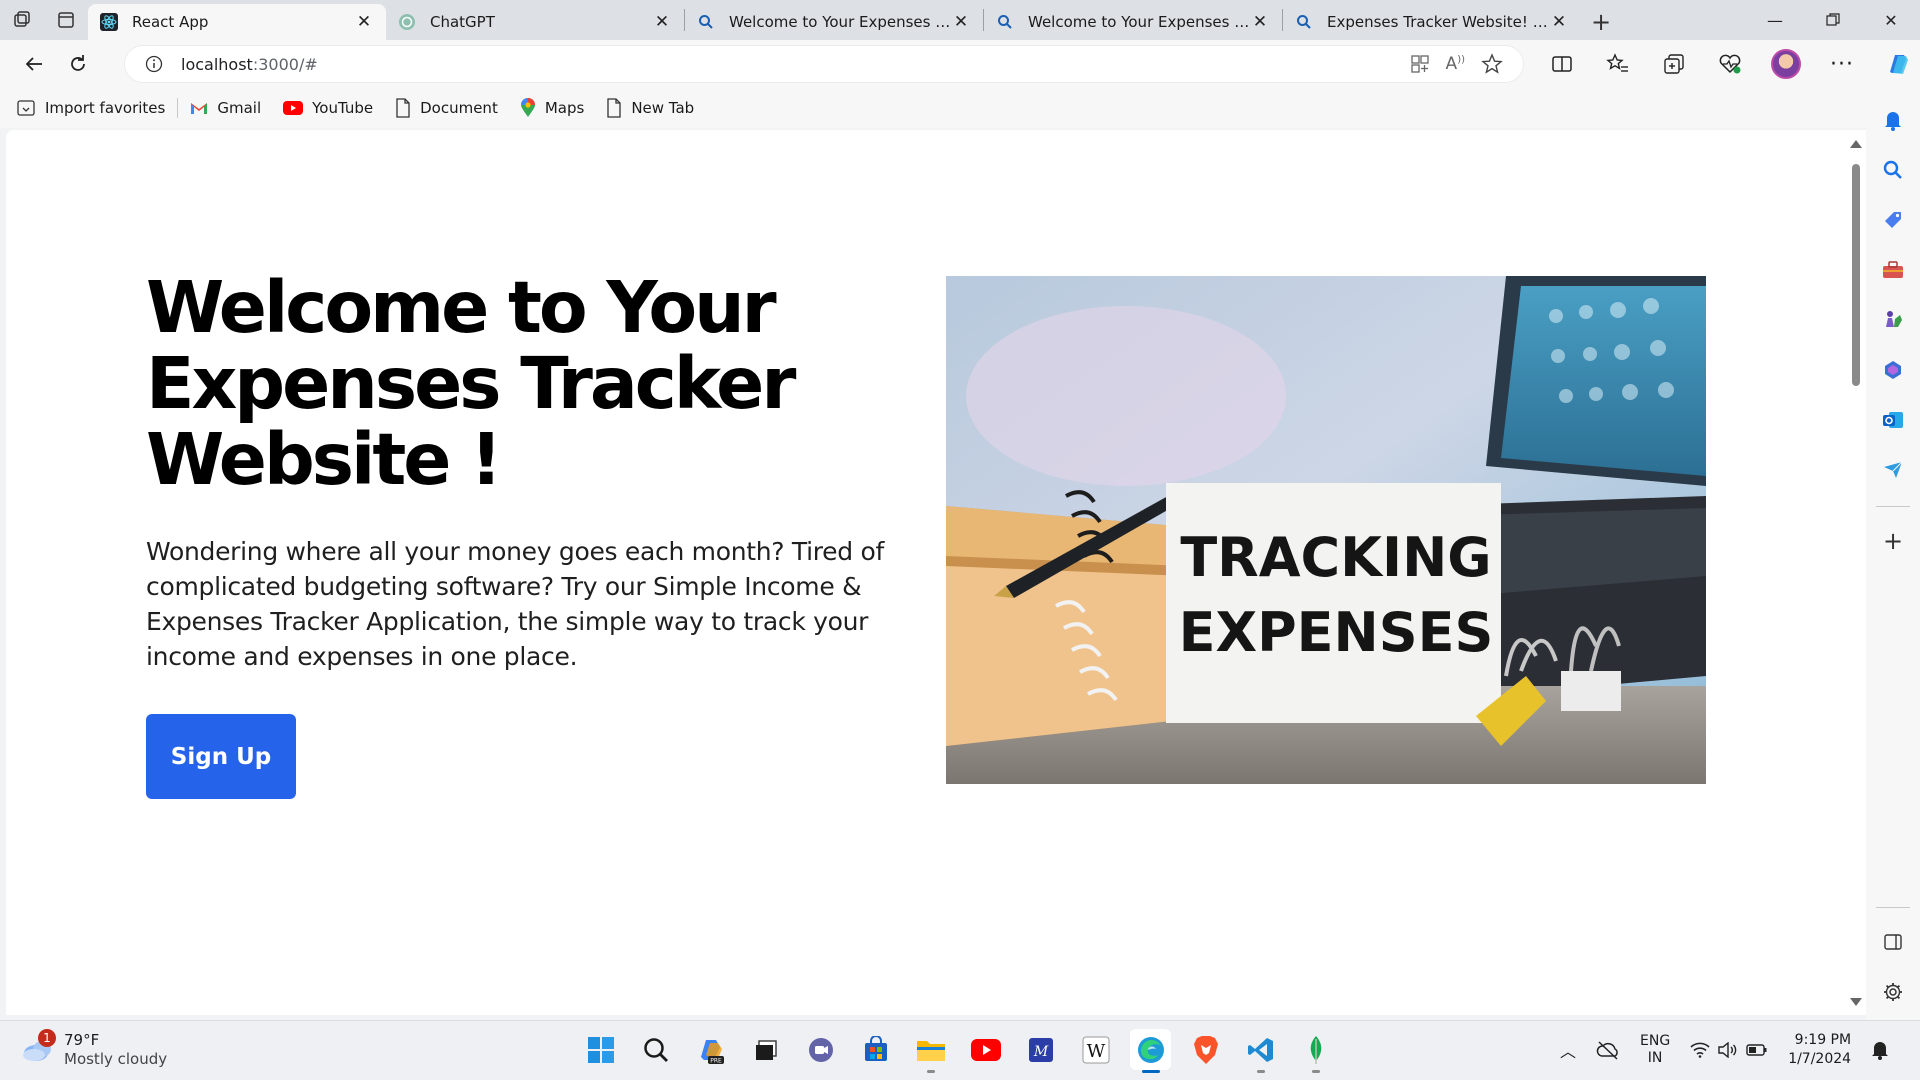 The height and width of the screenshot is (1080, 1920). I want to click on taskbar-teams, so click(820, 1049).